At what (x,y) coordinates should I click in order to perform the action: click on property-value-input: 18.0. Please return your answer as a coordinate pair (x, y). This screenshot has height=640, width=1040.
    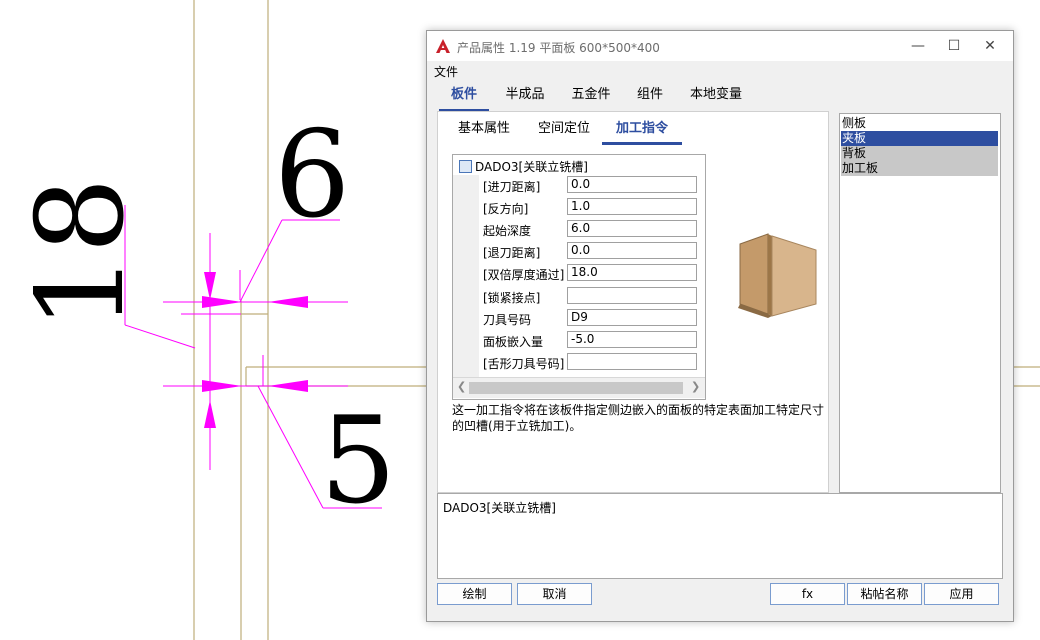
    Looking at the image, I should click on (632, 272).